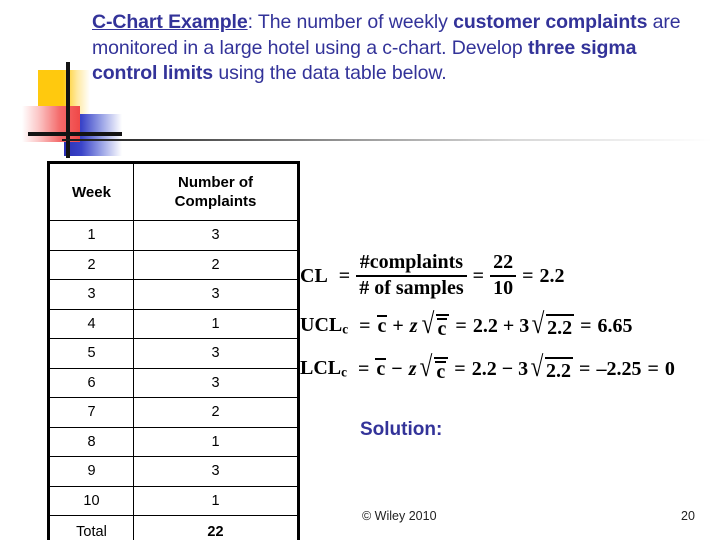  I want to click on cl-equals-2: =, so click(478, 275).